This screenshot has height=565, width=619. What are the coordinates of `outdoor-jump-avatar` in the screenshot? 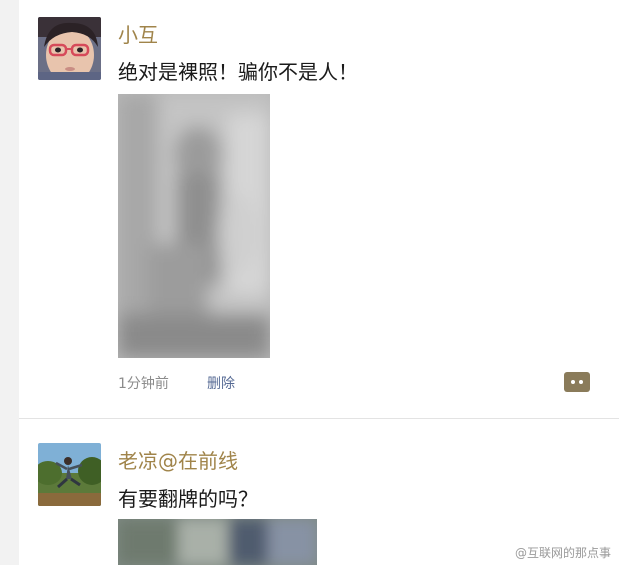 It's located at (69, 474).